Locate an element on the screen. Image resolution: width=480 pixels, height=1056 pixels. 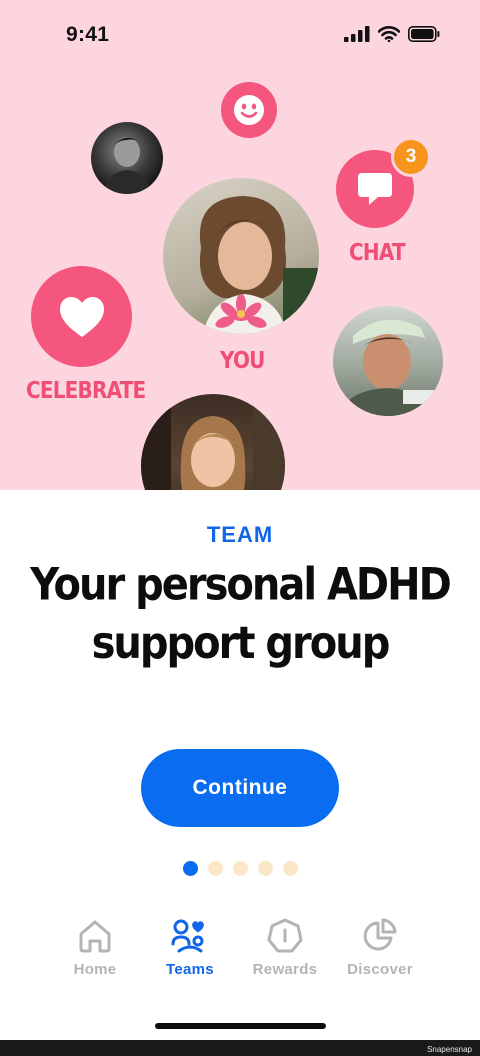
bottom-tab-bar: Home Teams Rewards Discover is located at coordinates (240, 955).